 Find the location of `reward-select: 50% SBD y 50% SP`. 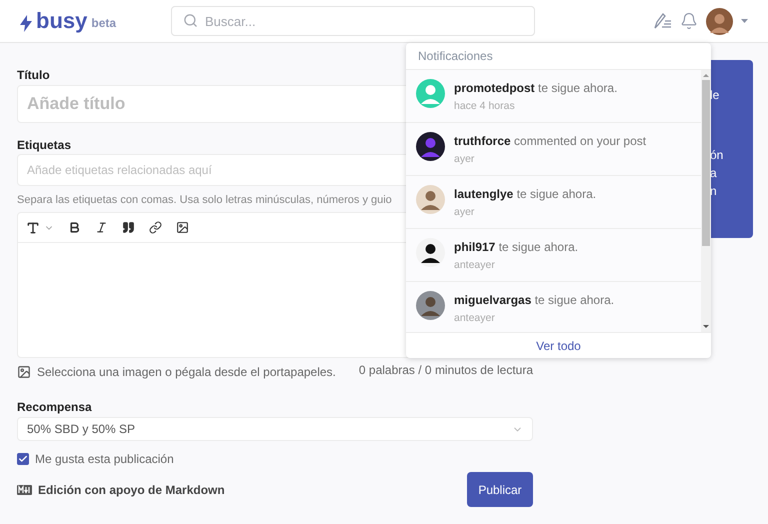

reward-select: 50% SBD y 50% SP is located at coordinates (275, 429).